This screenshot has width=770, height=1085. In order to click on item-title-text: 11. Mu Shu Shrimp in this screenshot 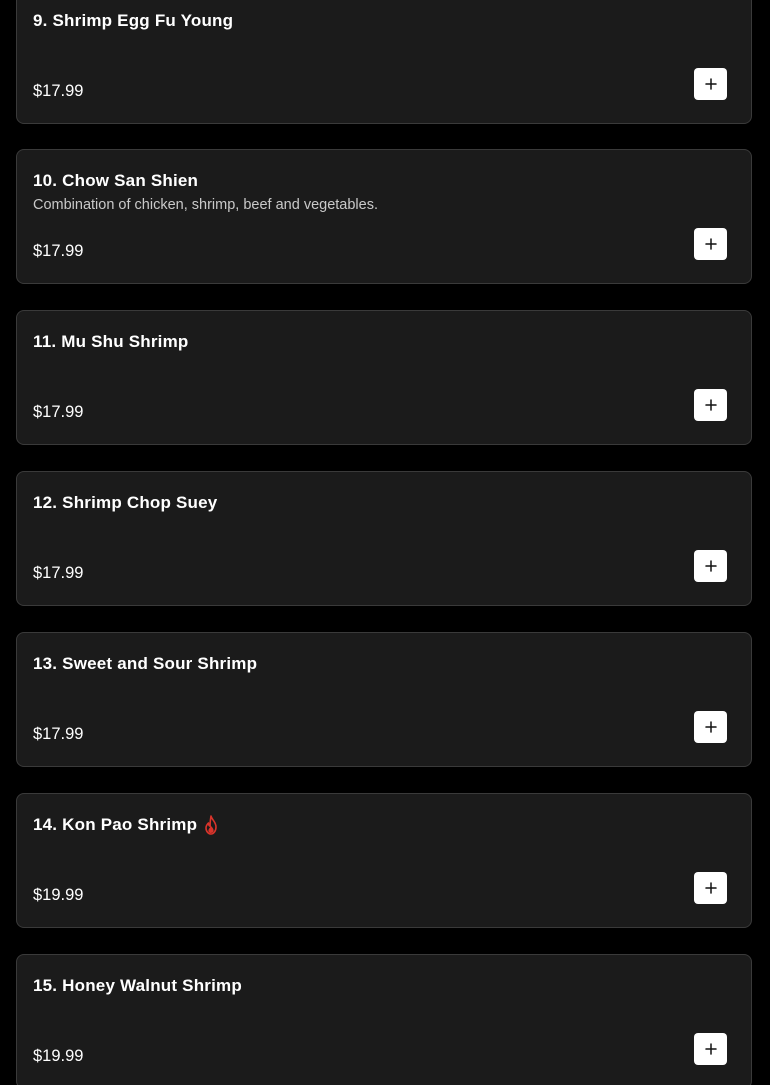, I will do `click(111, 341)`.